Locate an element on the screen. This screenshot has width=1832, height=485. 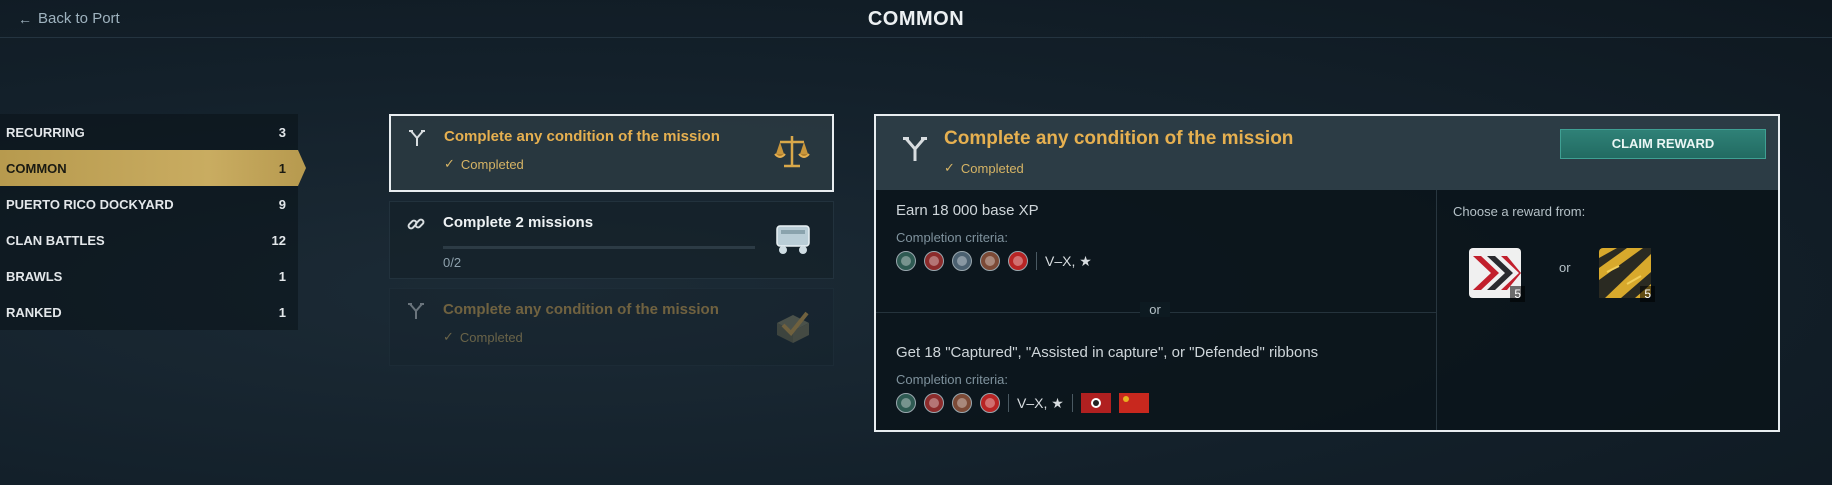
mission-card: Complete 2 missions 0/2 is located at coordinates (611, 240).